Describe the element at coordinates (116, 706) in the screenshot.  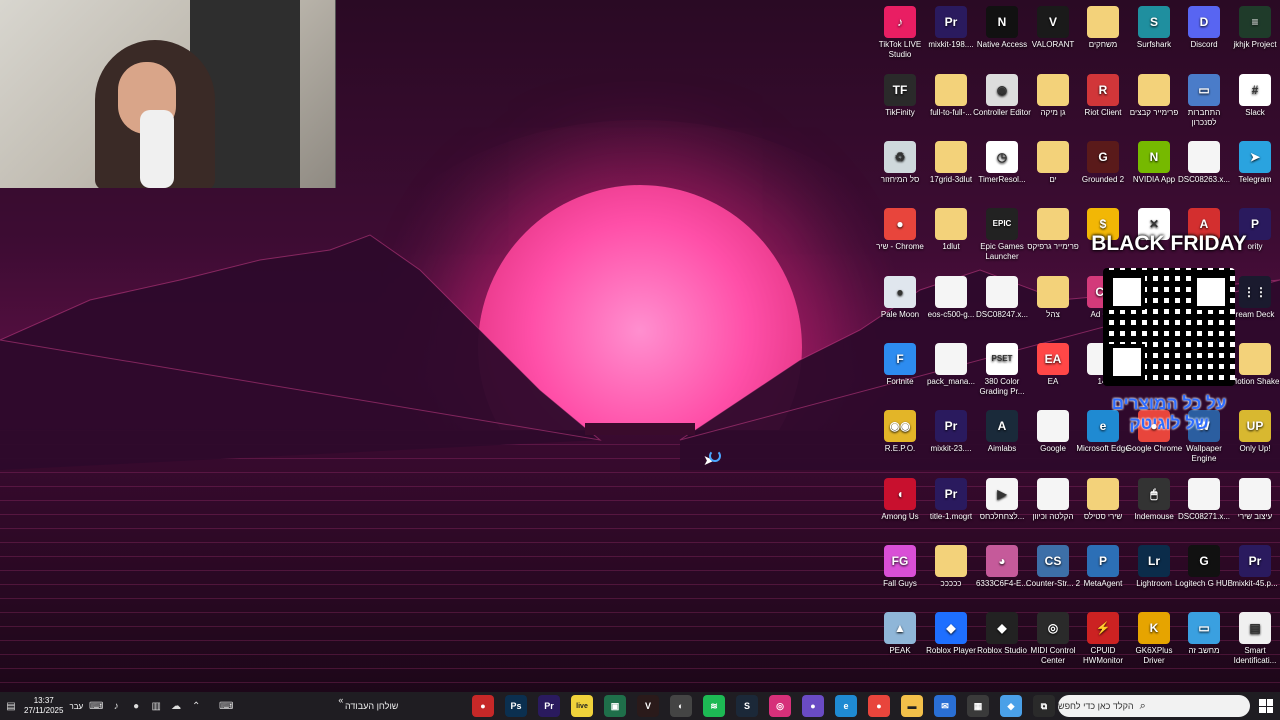
I see `volume-icon: ♪` at that location.